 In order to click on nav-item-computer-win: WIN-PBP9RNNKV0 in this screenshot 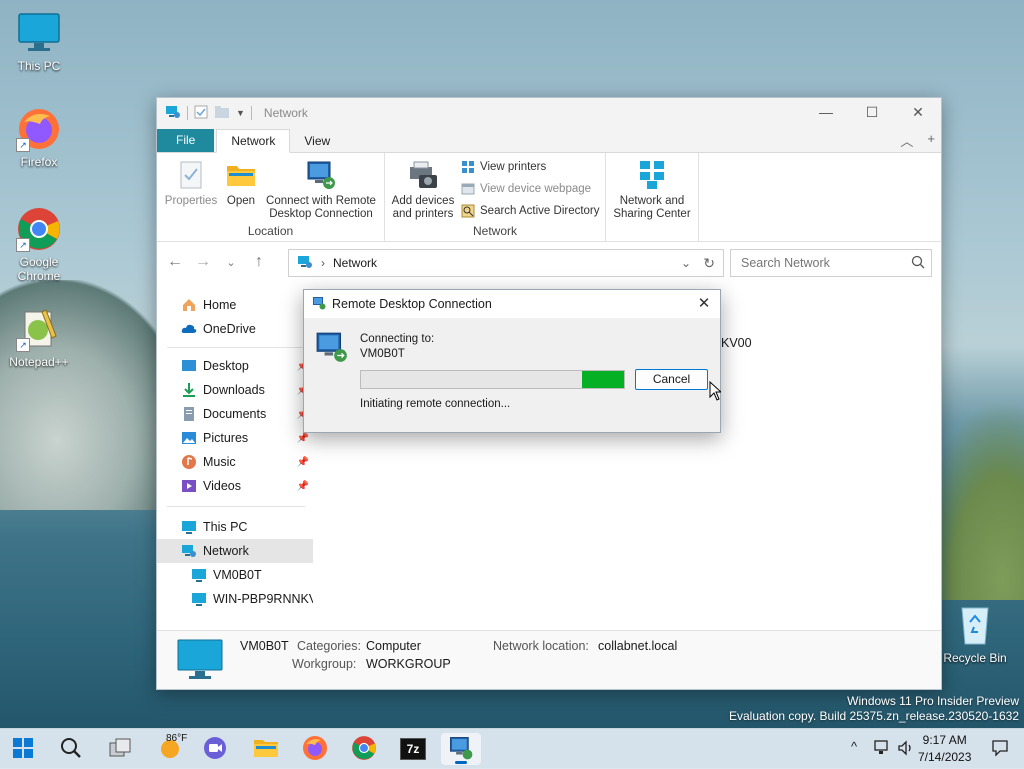, I will do `click(235, 599)`.